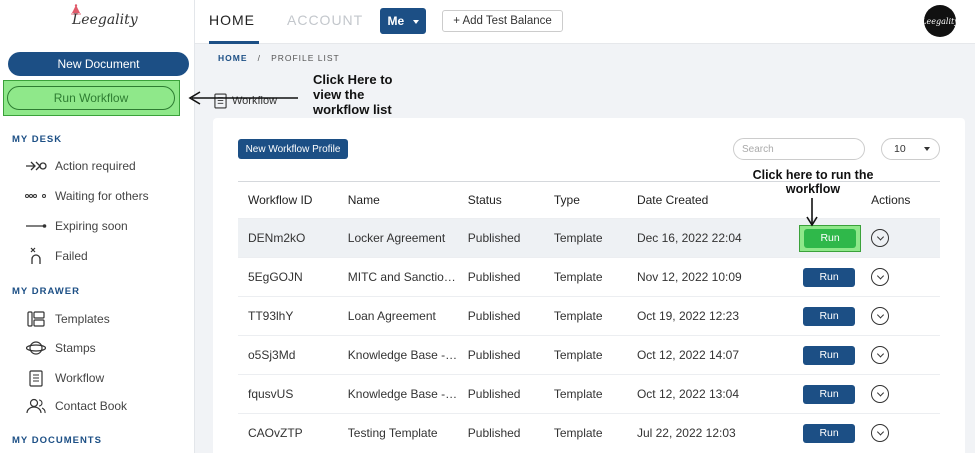 The width and height of the screenshot is (975, 453). What do you see at coordinates (105, 20) in the screenshot?
I see `logo: Leegality` at bounding box center [105, 20].